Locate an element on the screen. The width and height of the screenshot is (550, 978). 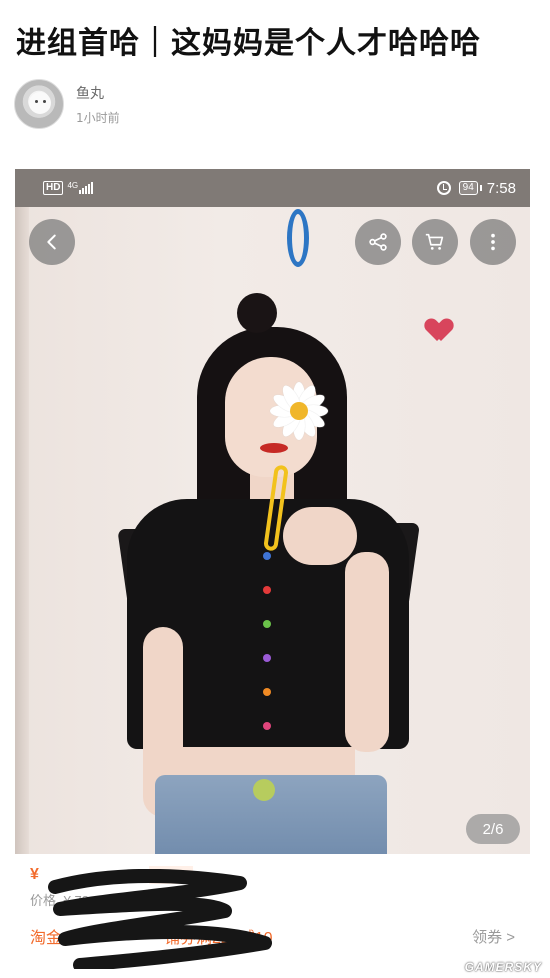
battery-icon is located at coordinates (480, 188).